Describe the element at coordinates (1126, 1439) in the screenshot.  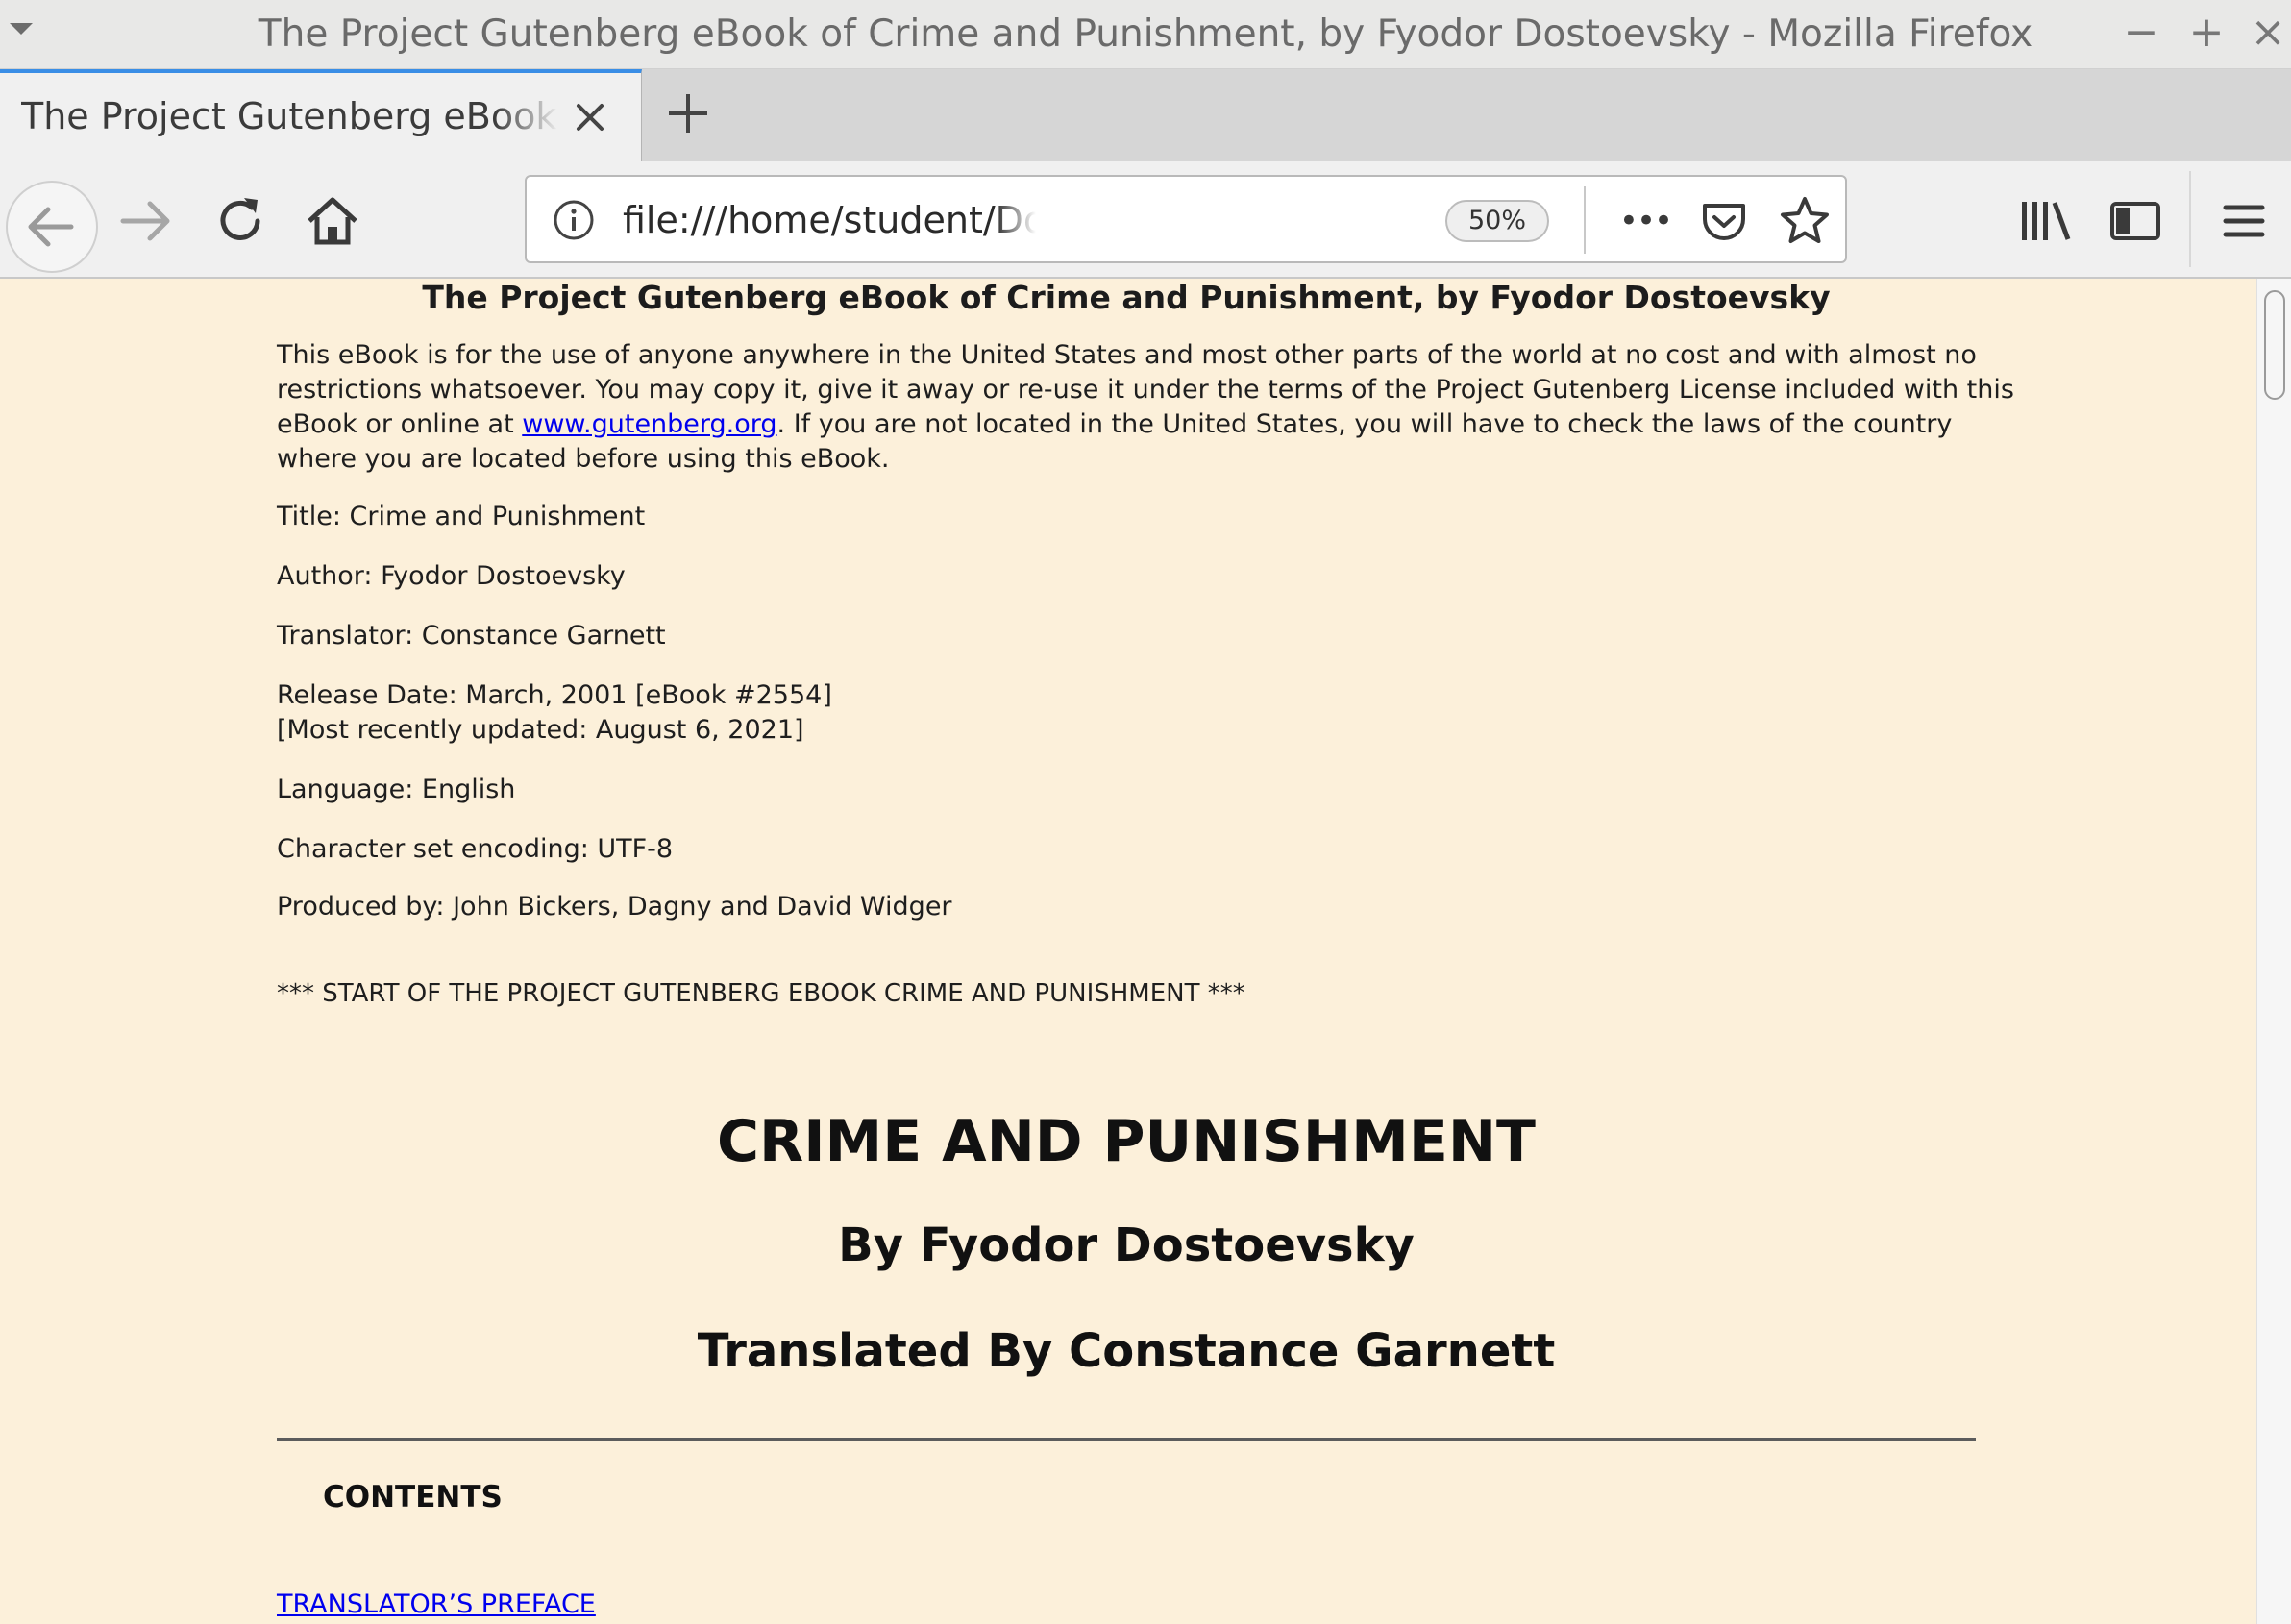
I see `horizontal-rule` at that location.